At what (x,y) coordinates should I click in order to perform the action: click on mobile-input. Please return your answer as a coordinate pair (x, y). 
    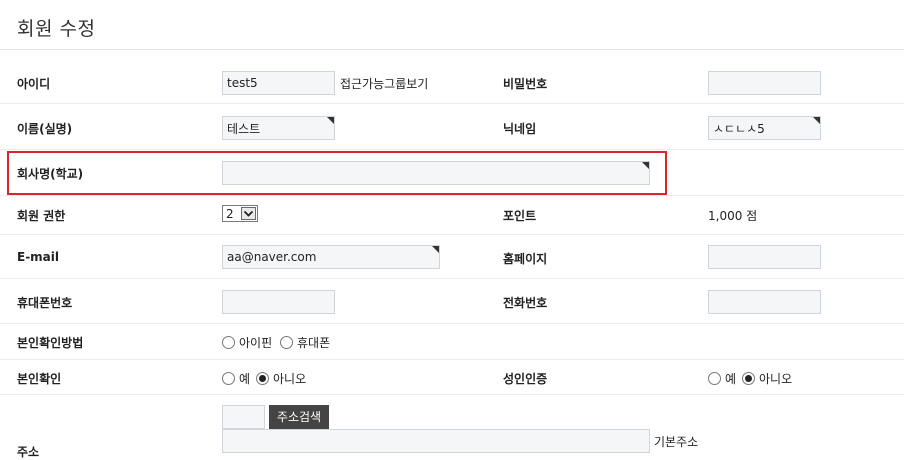
    Looking at the image, I should click on (278, 302).